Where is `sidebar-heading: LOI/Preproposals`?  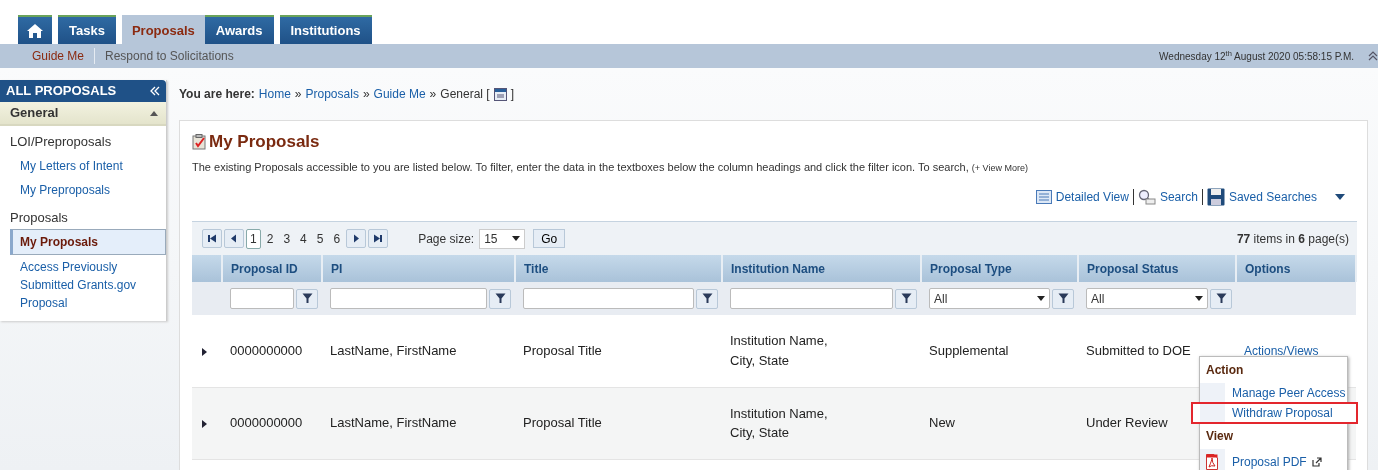 sidebar-heading: LOI/Preproposals is located at coordinates (61, 142).